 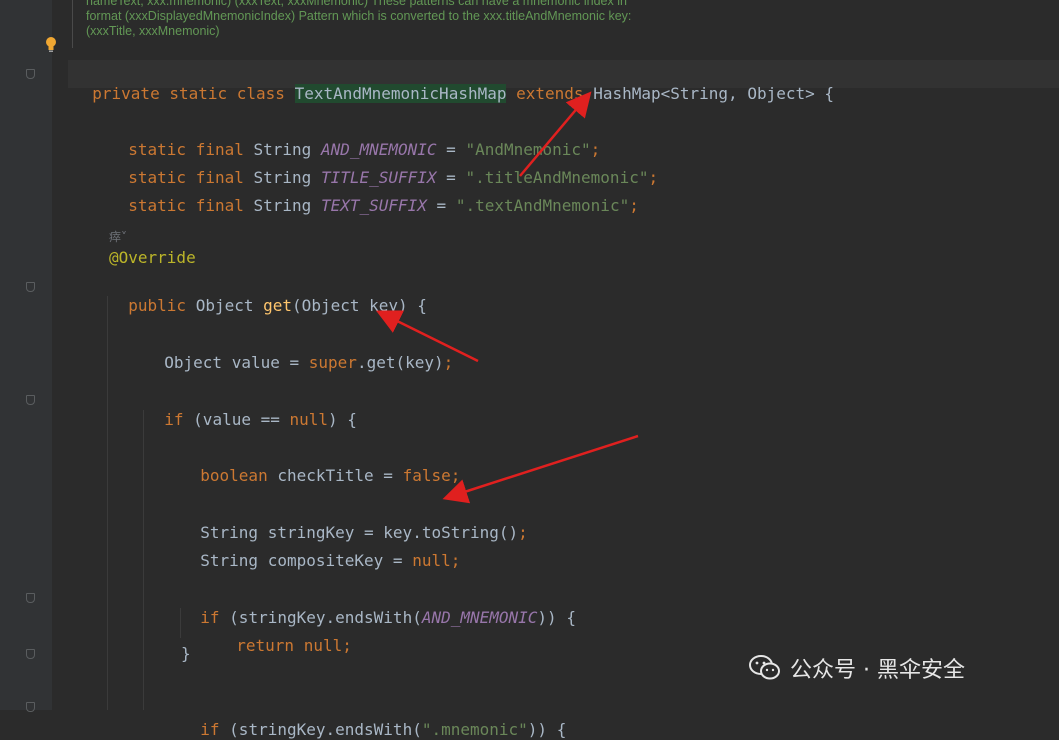 I want to click on method-declaration-line: public Object get(Object key) {, so click(x=268, y=296).